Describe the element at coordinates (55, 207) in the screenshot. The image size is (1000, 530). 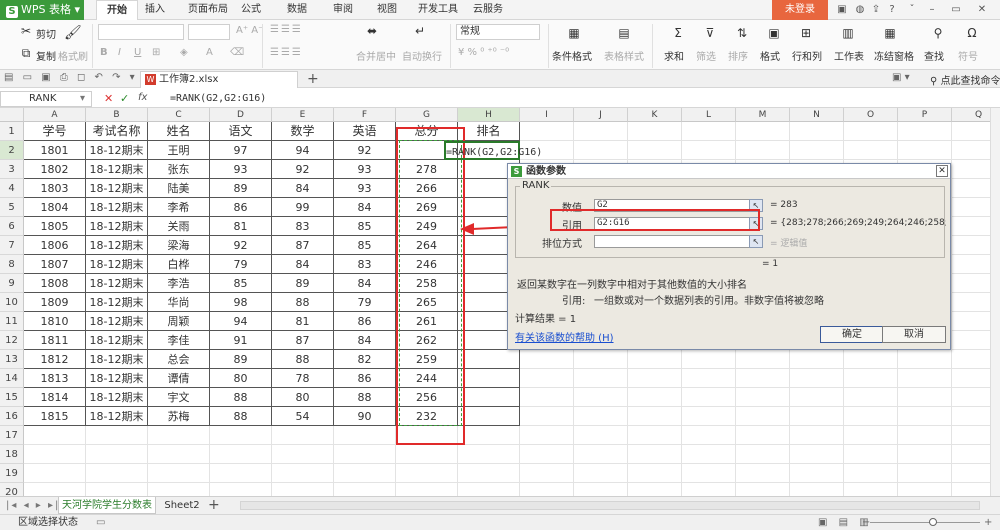
I see `data-cell: 1804` at that location.